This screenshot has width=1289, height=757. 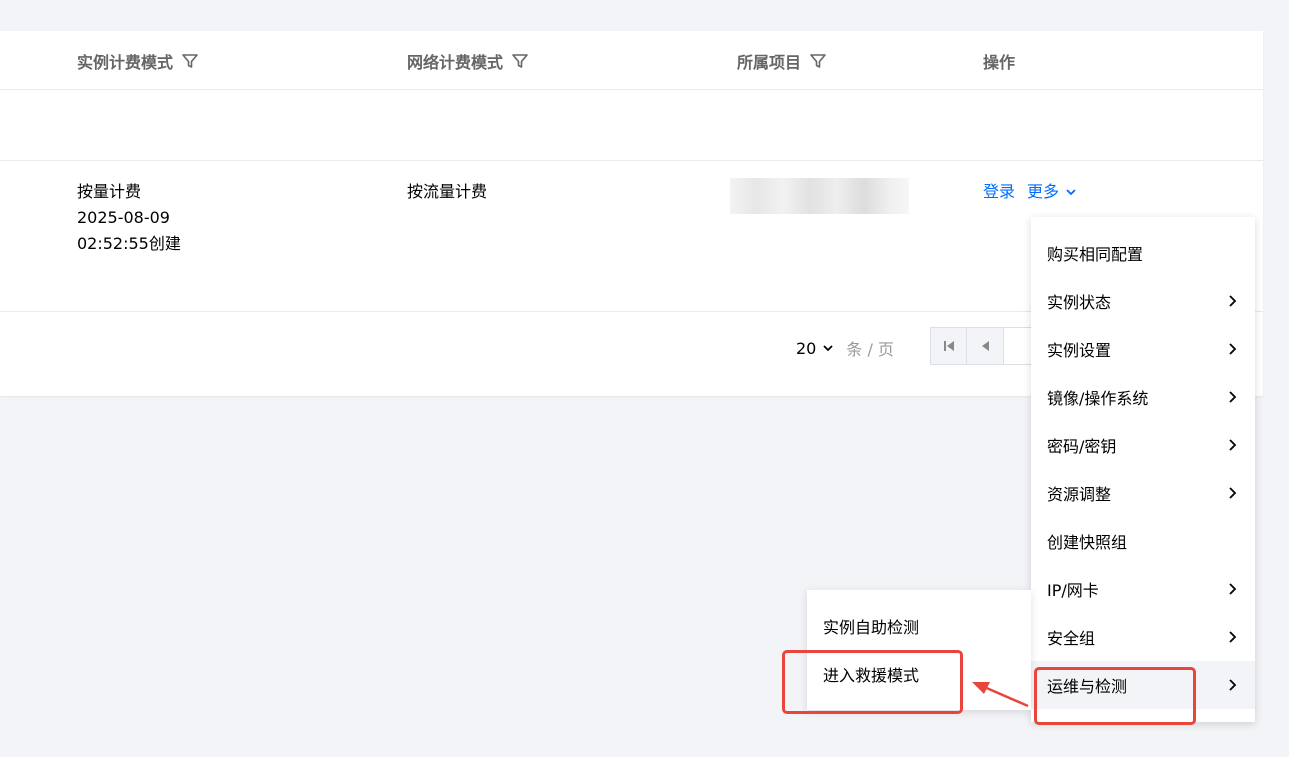 I want to click on first-page-icon, so click(x=948, y=346).